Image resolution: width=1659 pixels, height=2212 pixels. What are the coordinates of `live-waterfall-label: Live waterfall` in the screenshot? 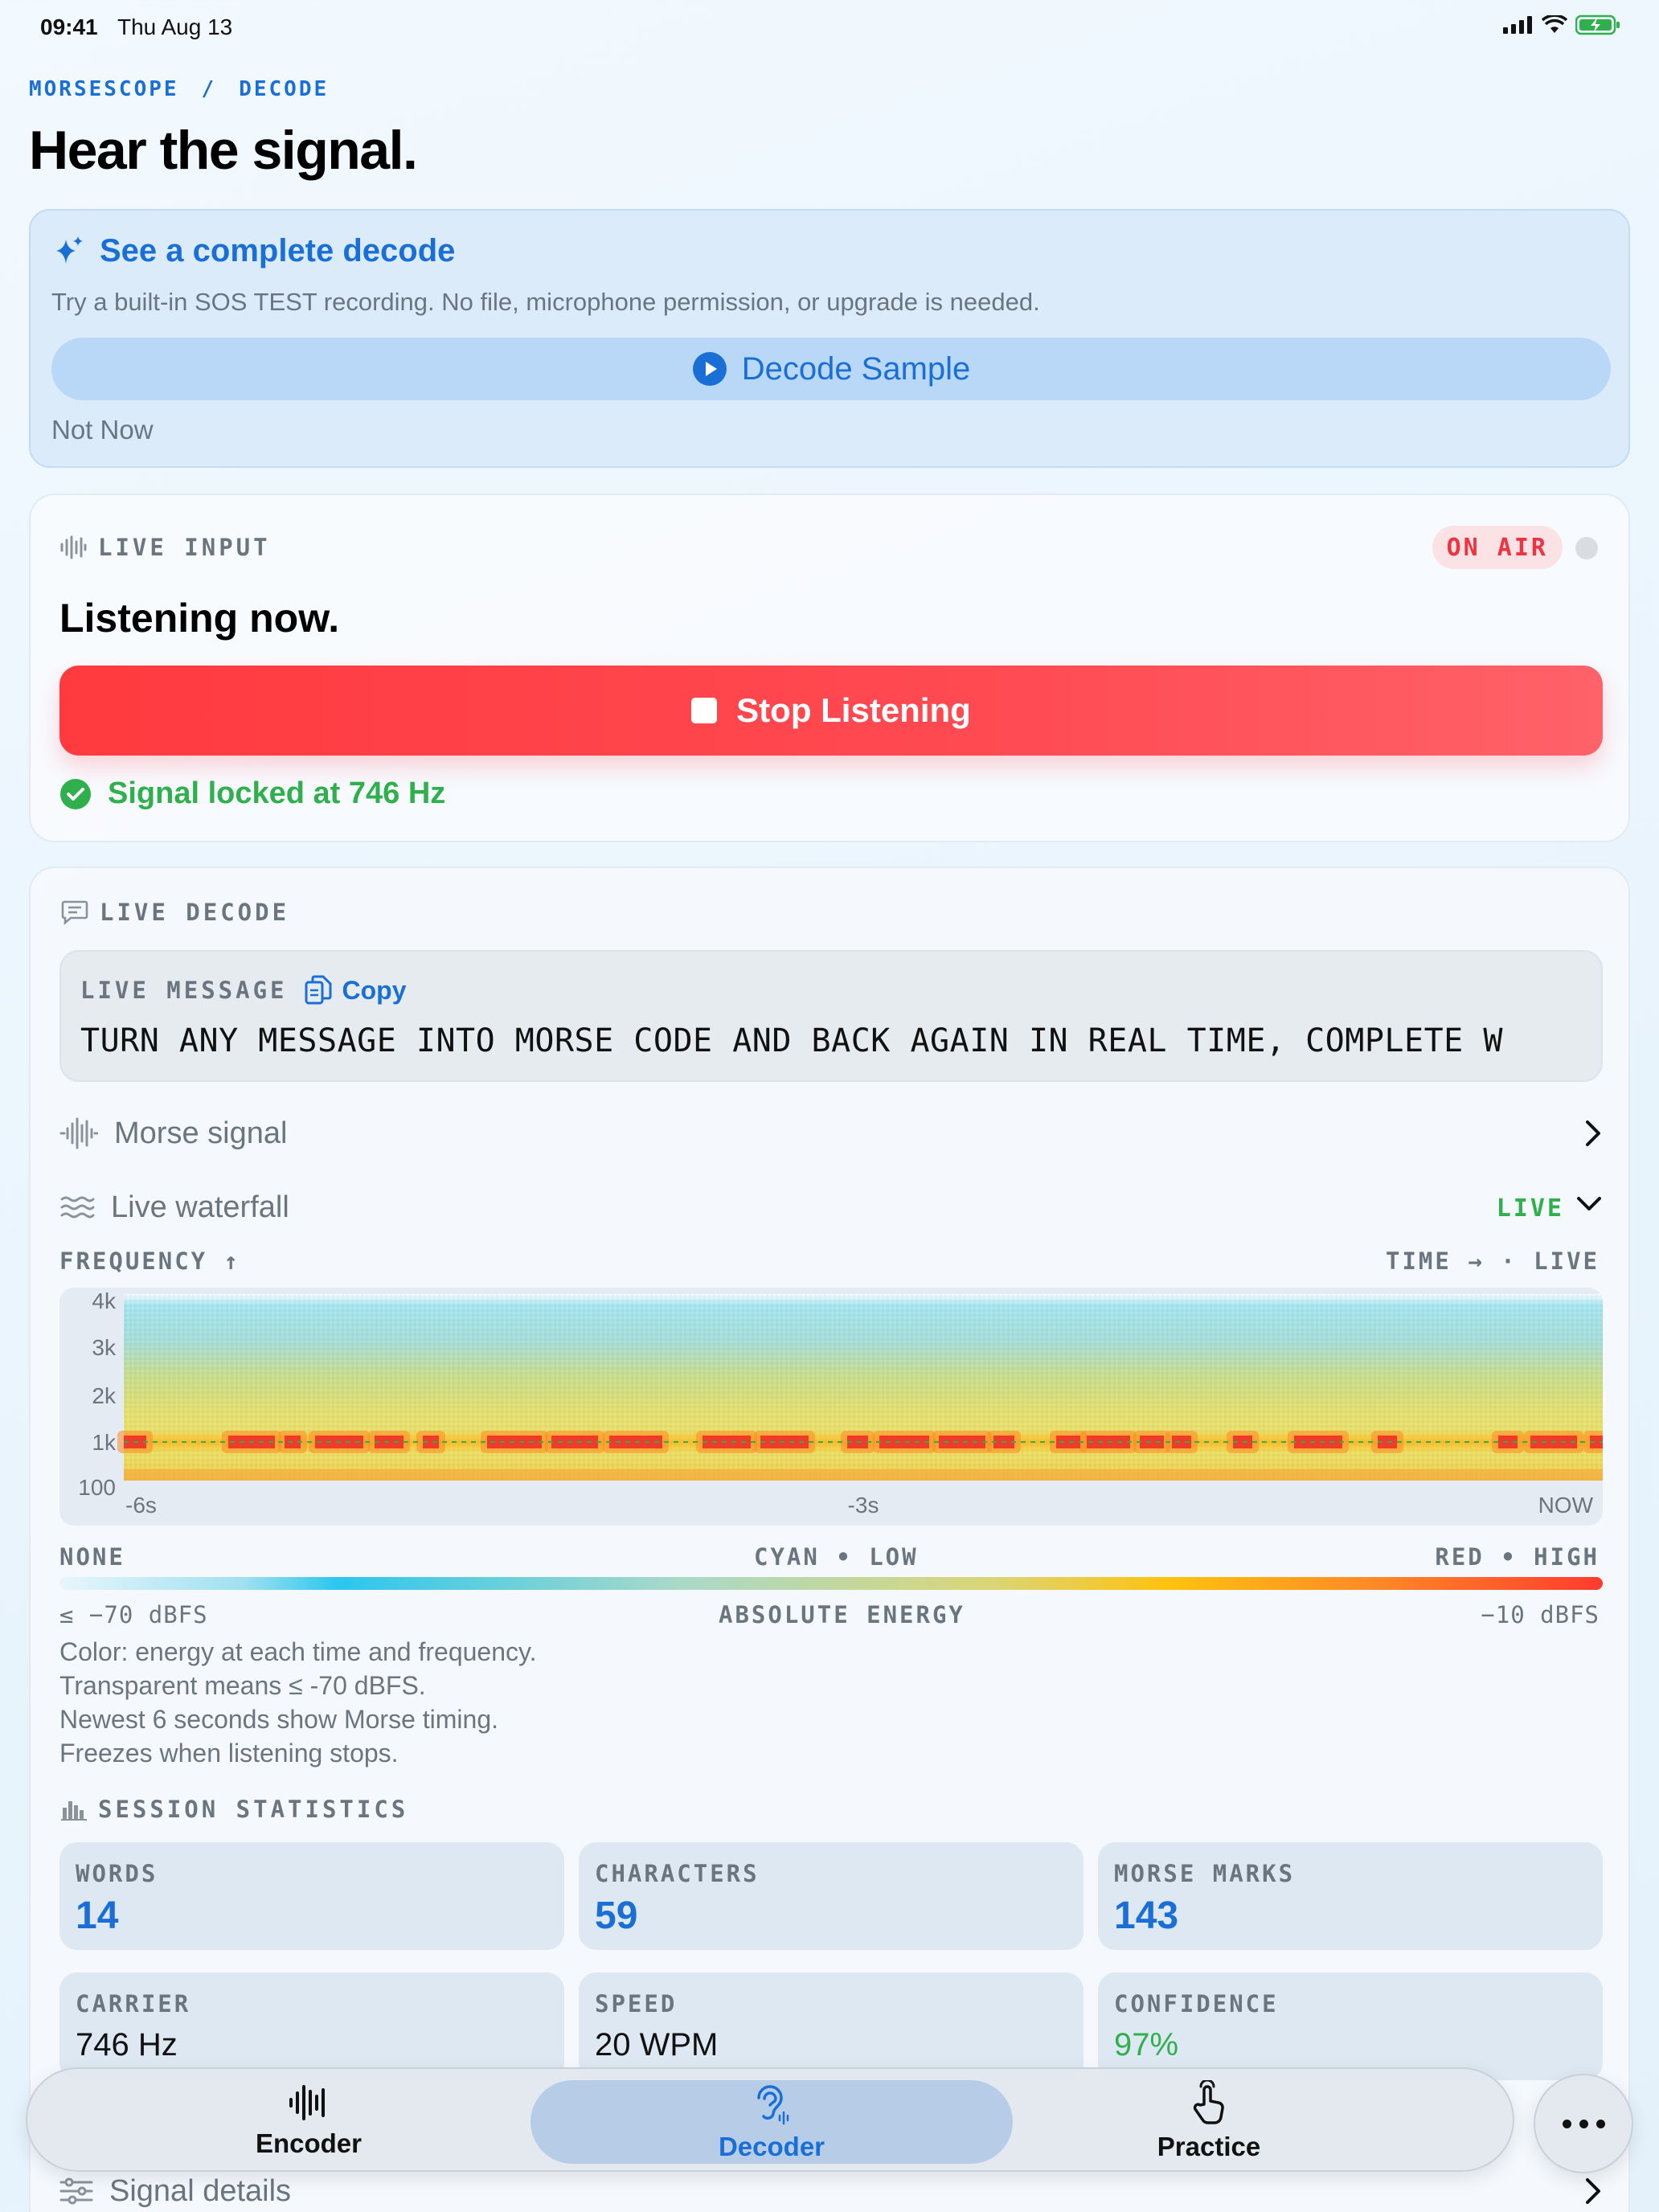 It's located at (200, 1207).